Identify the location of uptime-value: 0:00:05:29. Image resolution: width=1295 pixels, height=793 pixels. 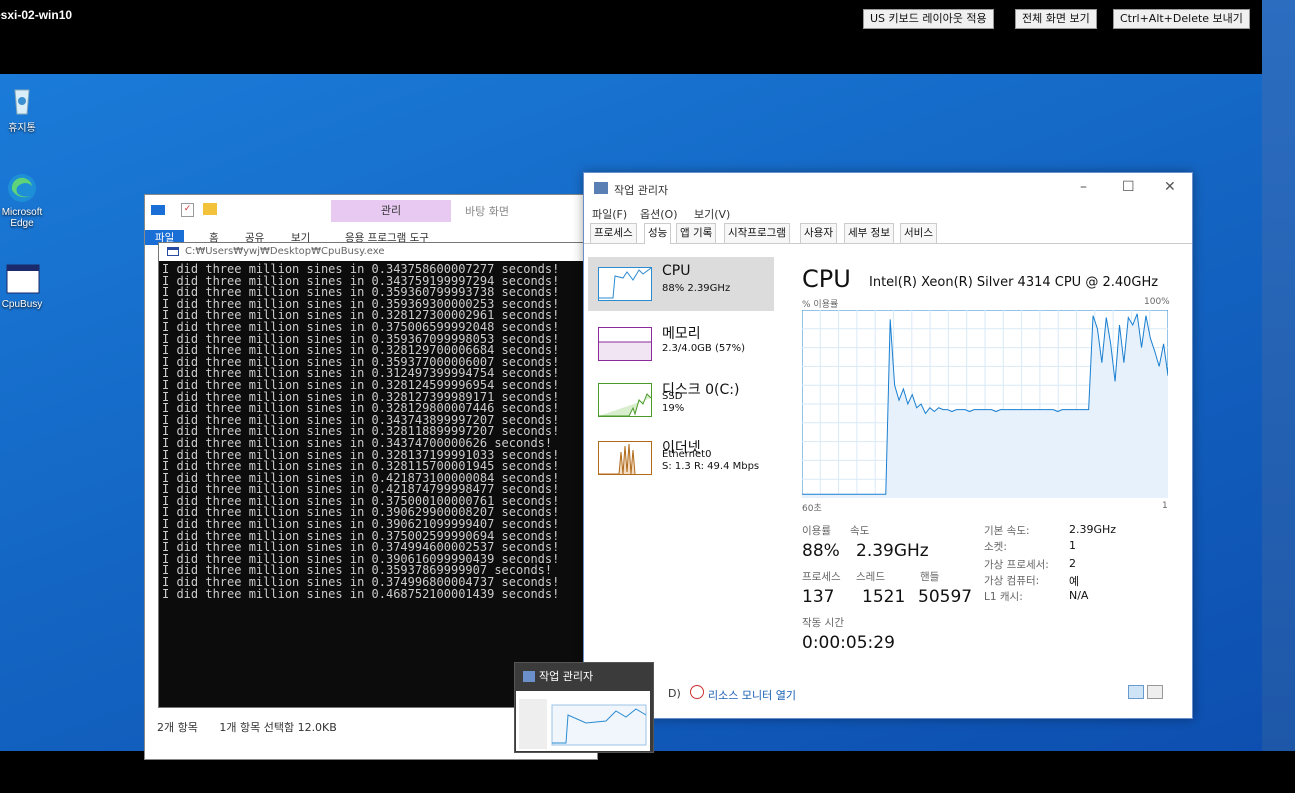
(848, 643).